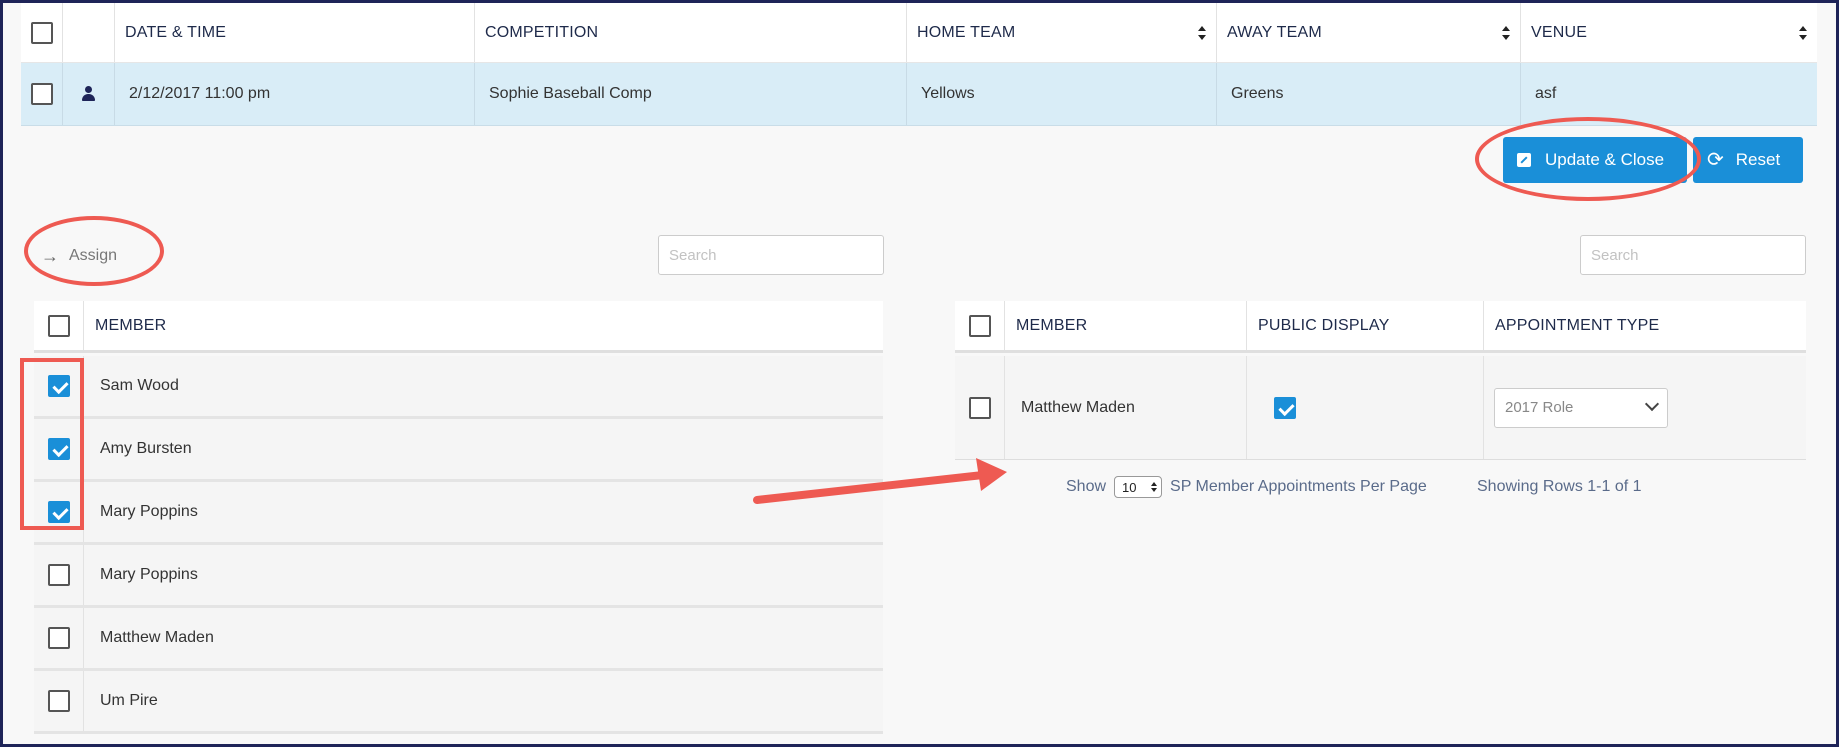  I want to click on appointment-row: Matthew Maden 2017 Role, so click(1380, 408).